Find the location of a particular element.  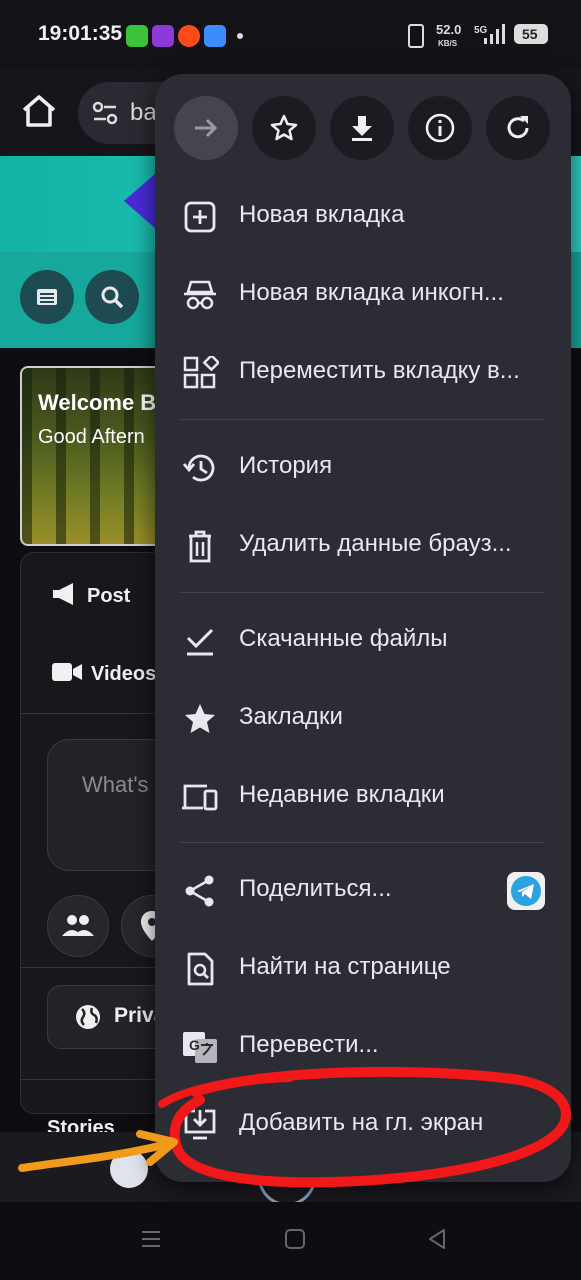

recent-apps-icon is located at coordinates (151, 1239).